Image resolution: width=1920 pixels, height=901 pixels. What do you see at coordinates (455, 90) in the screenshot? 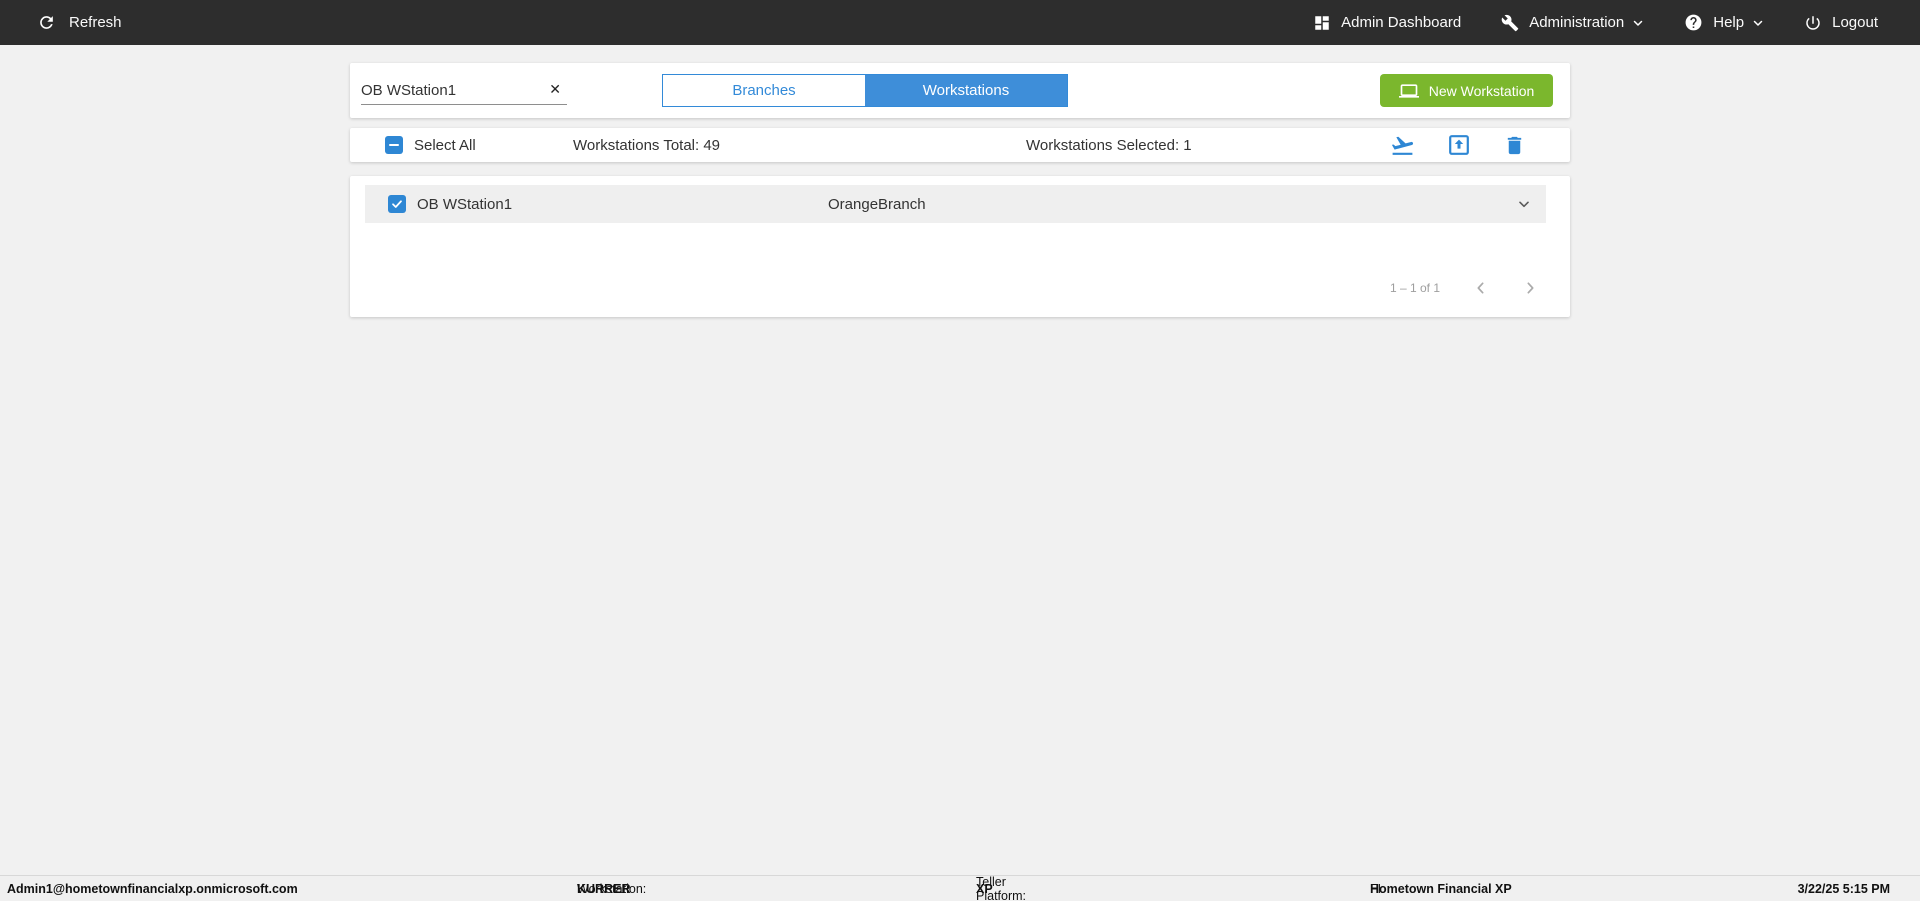
I see `search-input` at bounding box center [455, 90].